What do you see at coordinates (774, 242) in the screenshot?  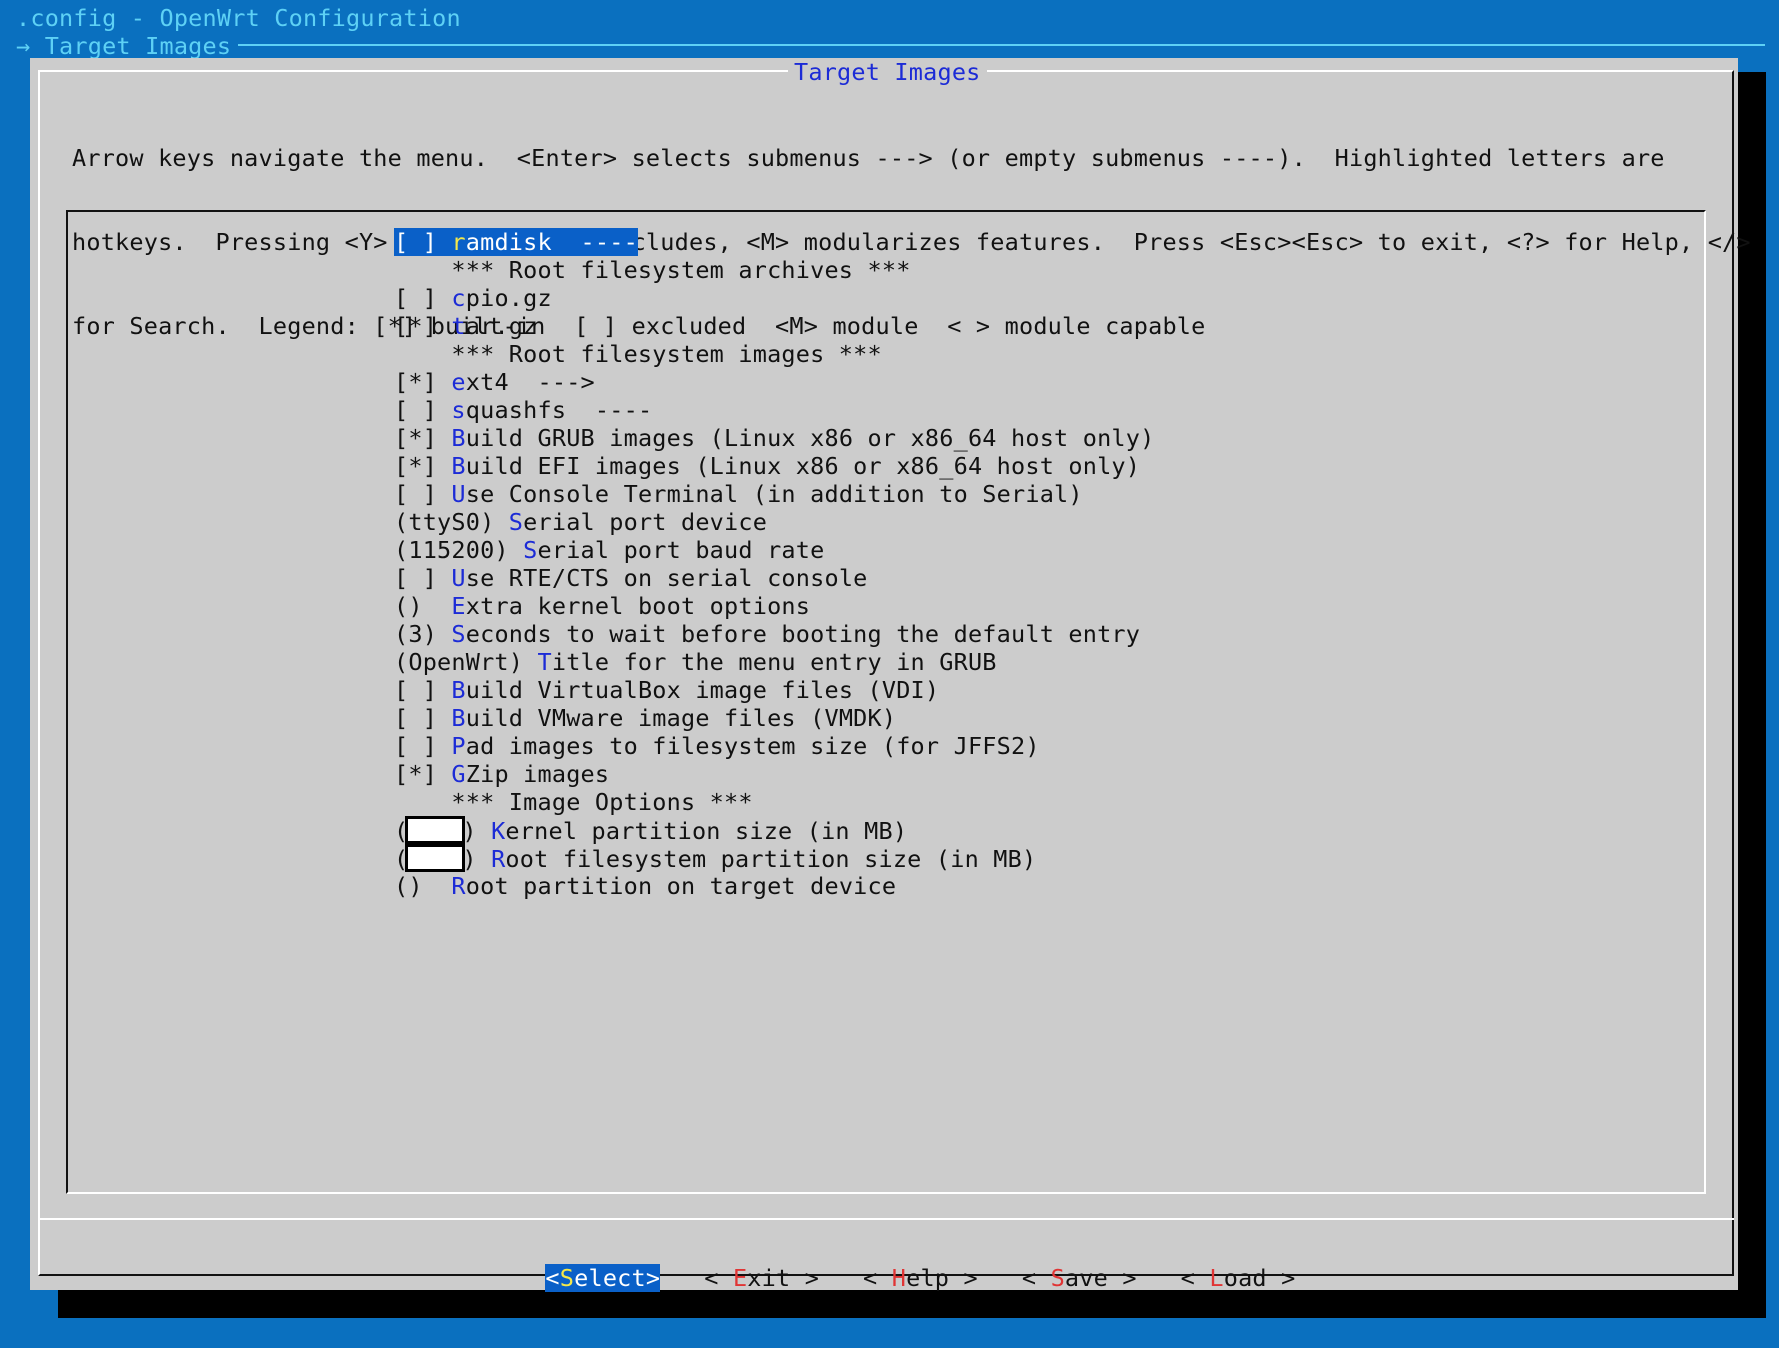 I see `menu-item: [ ] ramdisk ----` at bounding box center [774, 242].